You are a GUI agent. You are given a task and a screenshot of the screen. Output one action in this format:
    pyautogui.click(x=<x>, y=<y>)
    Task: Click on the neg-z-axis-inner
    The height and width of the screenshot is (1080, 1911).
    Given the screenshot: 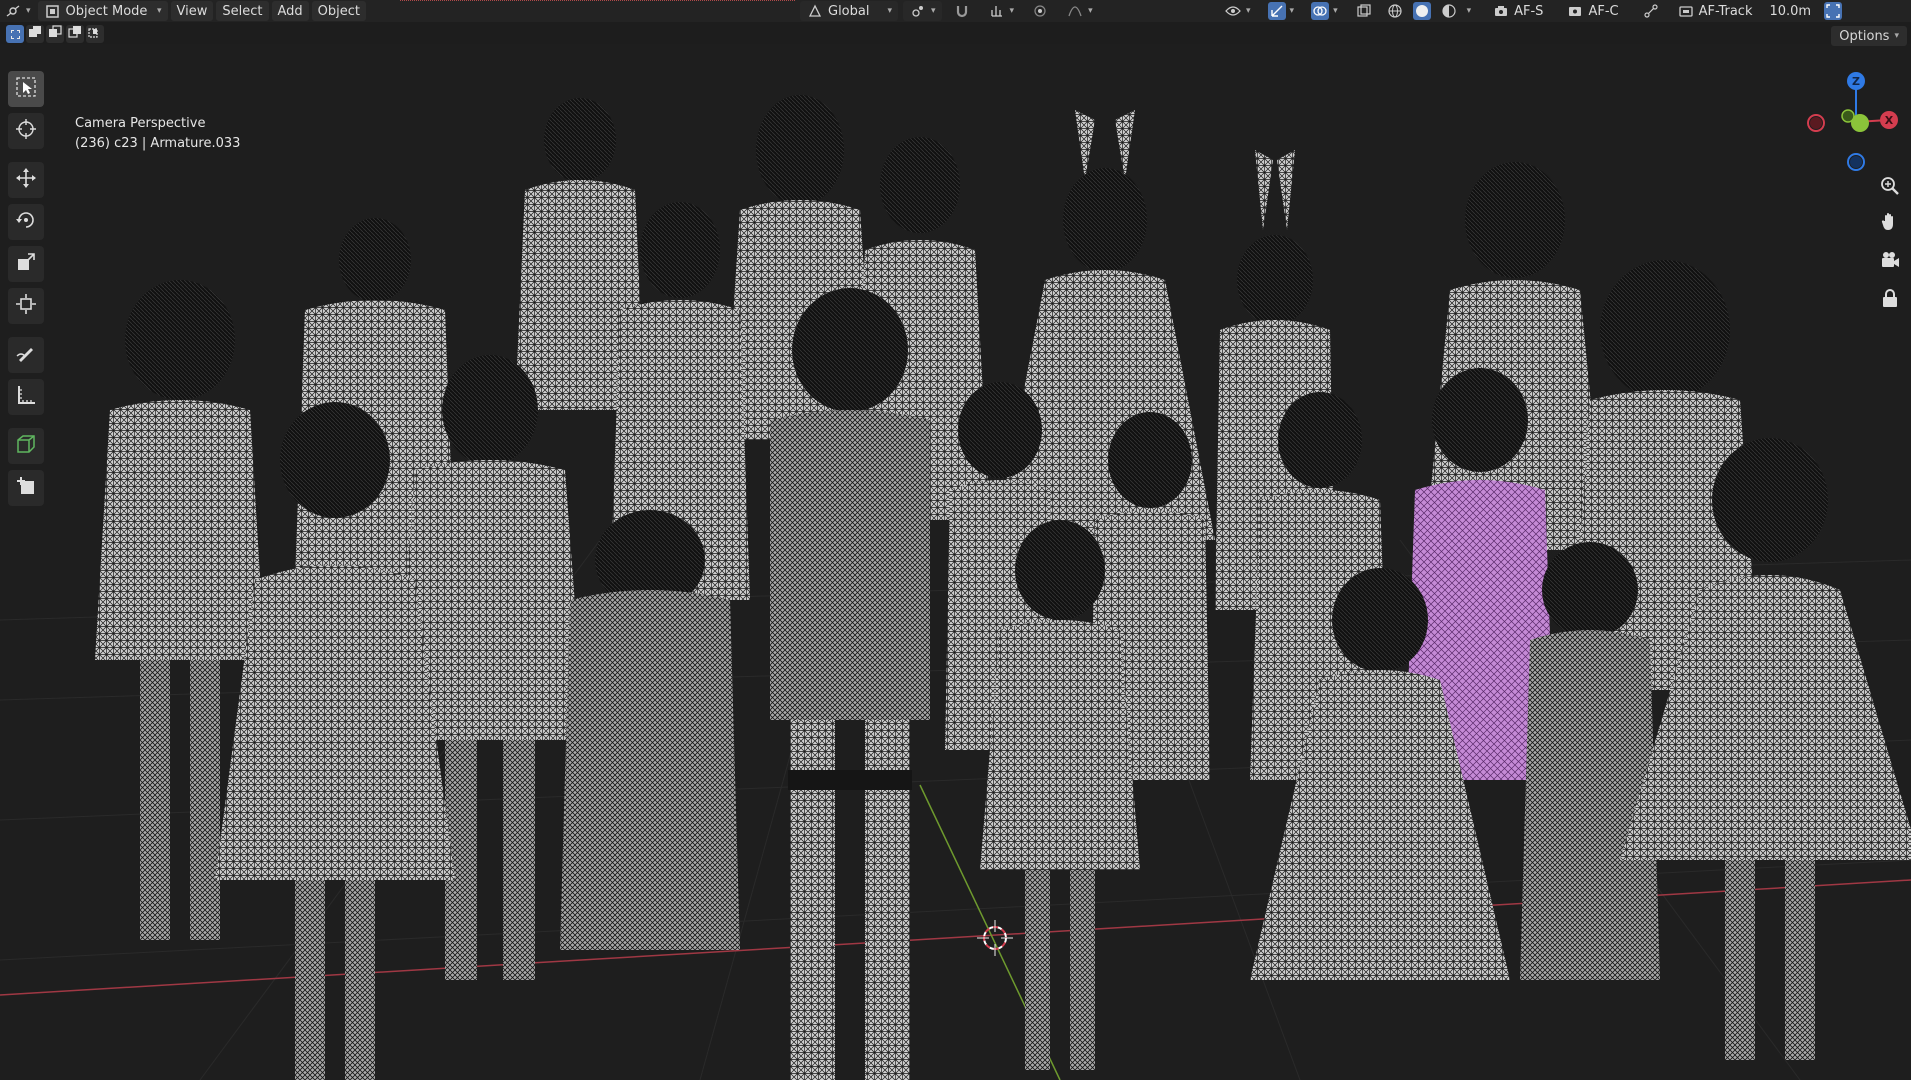 What is the action you would take?
    pyautogui.click(x=1856, y=162)
    